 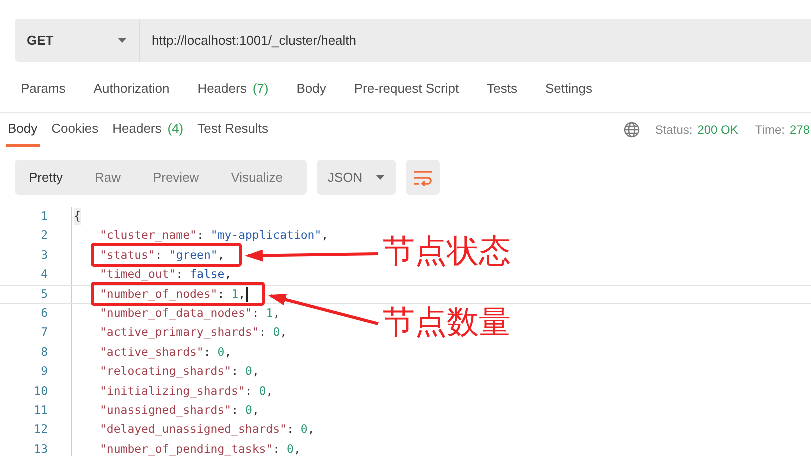 I want to click on json-key: "relocating_shards", so click(x=166, y=371).